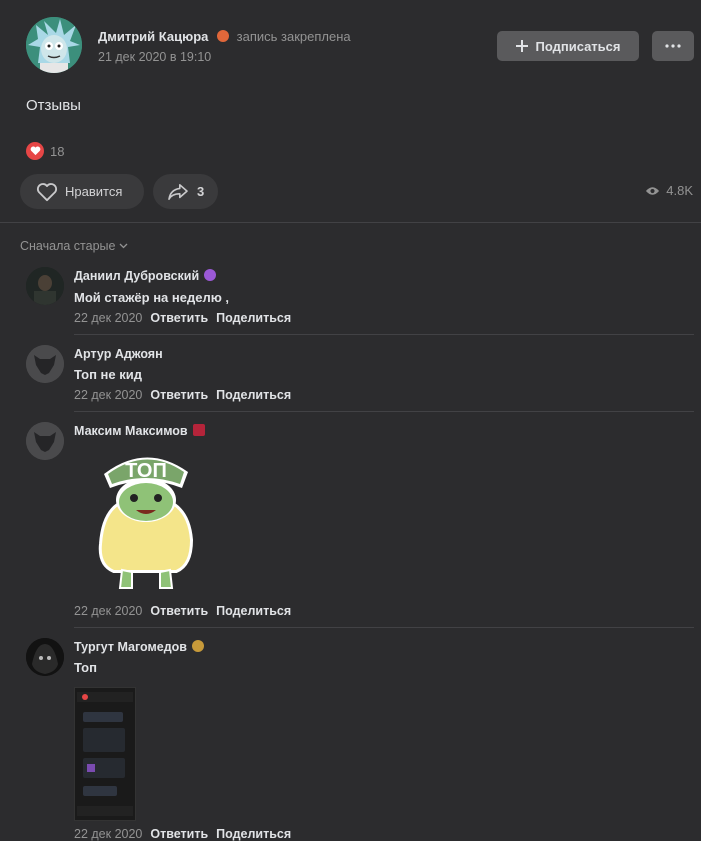 This screenshot has width=701, height=841. Describe the element at coordinates (293, 36) in the screenshot. I see `pinned-label: запись закреплена` at that location.